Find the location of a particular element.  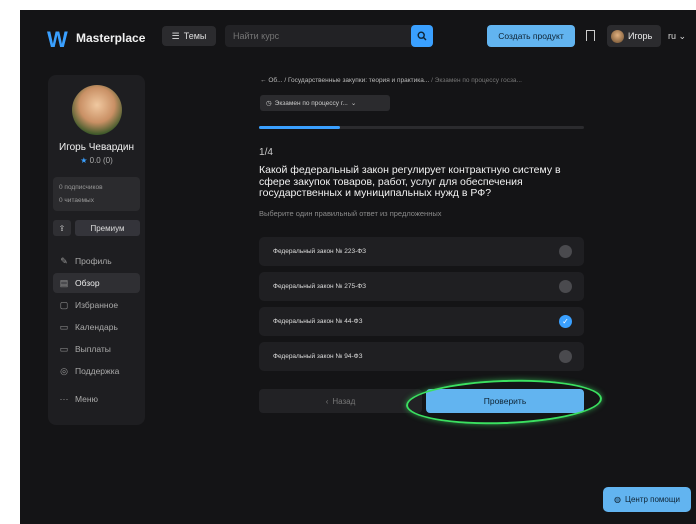

sidebar-item-favorites: ▢ Избранное is located at coordinates (96, 305).